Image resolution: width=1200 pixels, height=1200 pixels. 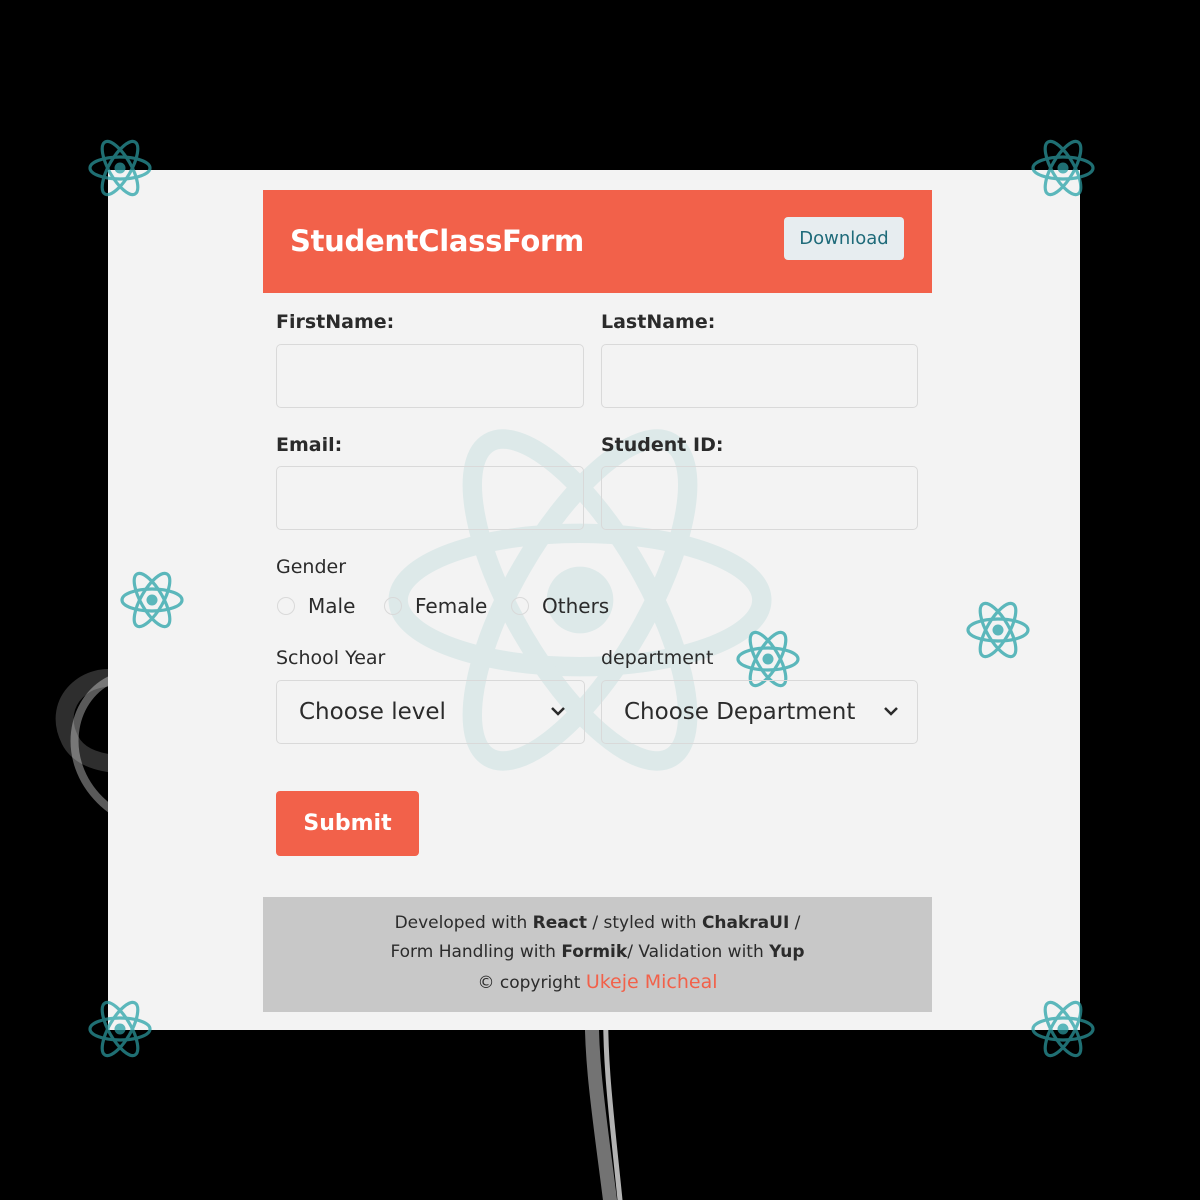 What do you see at coordinates (559, 923) in the screenshot?
I see `footer-tech-react: React` at bounding box center [559, 923].